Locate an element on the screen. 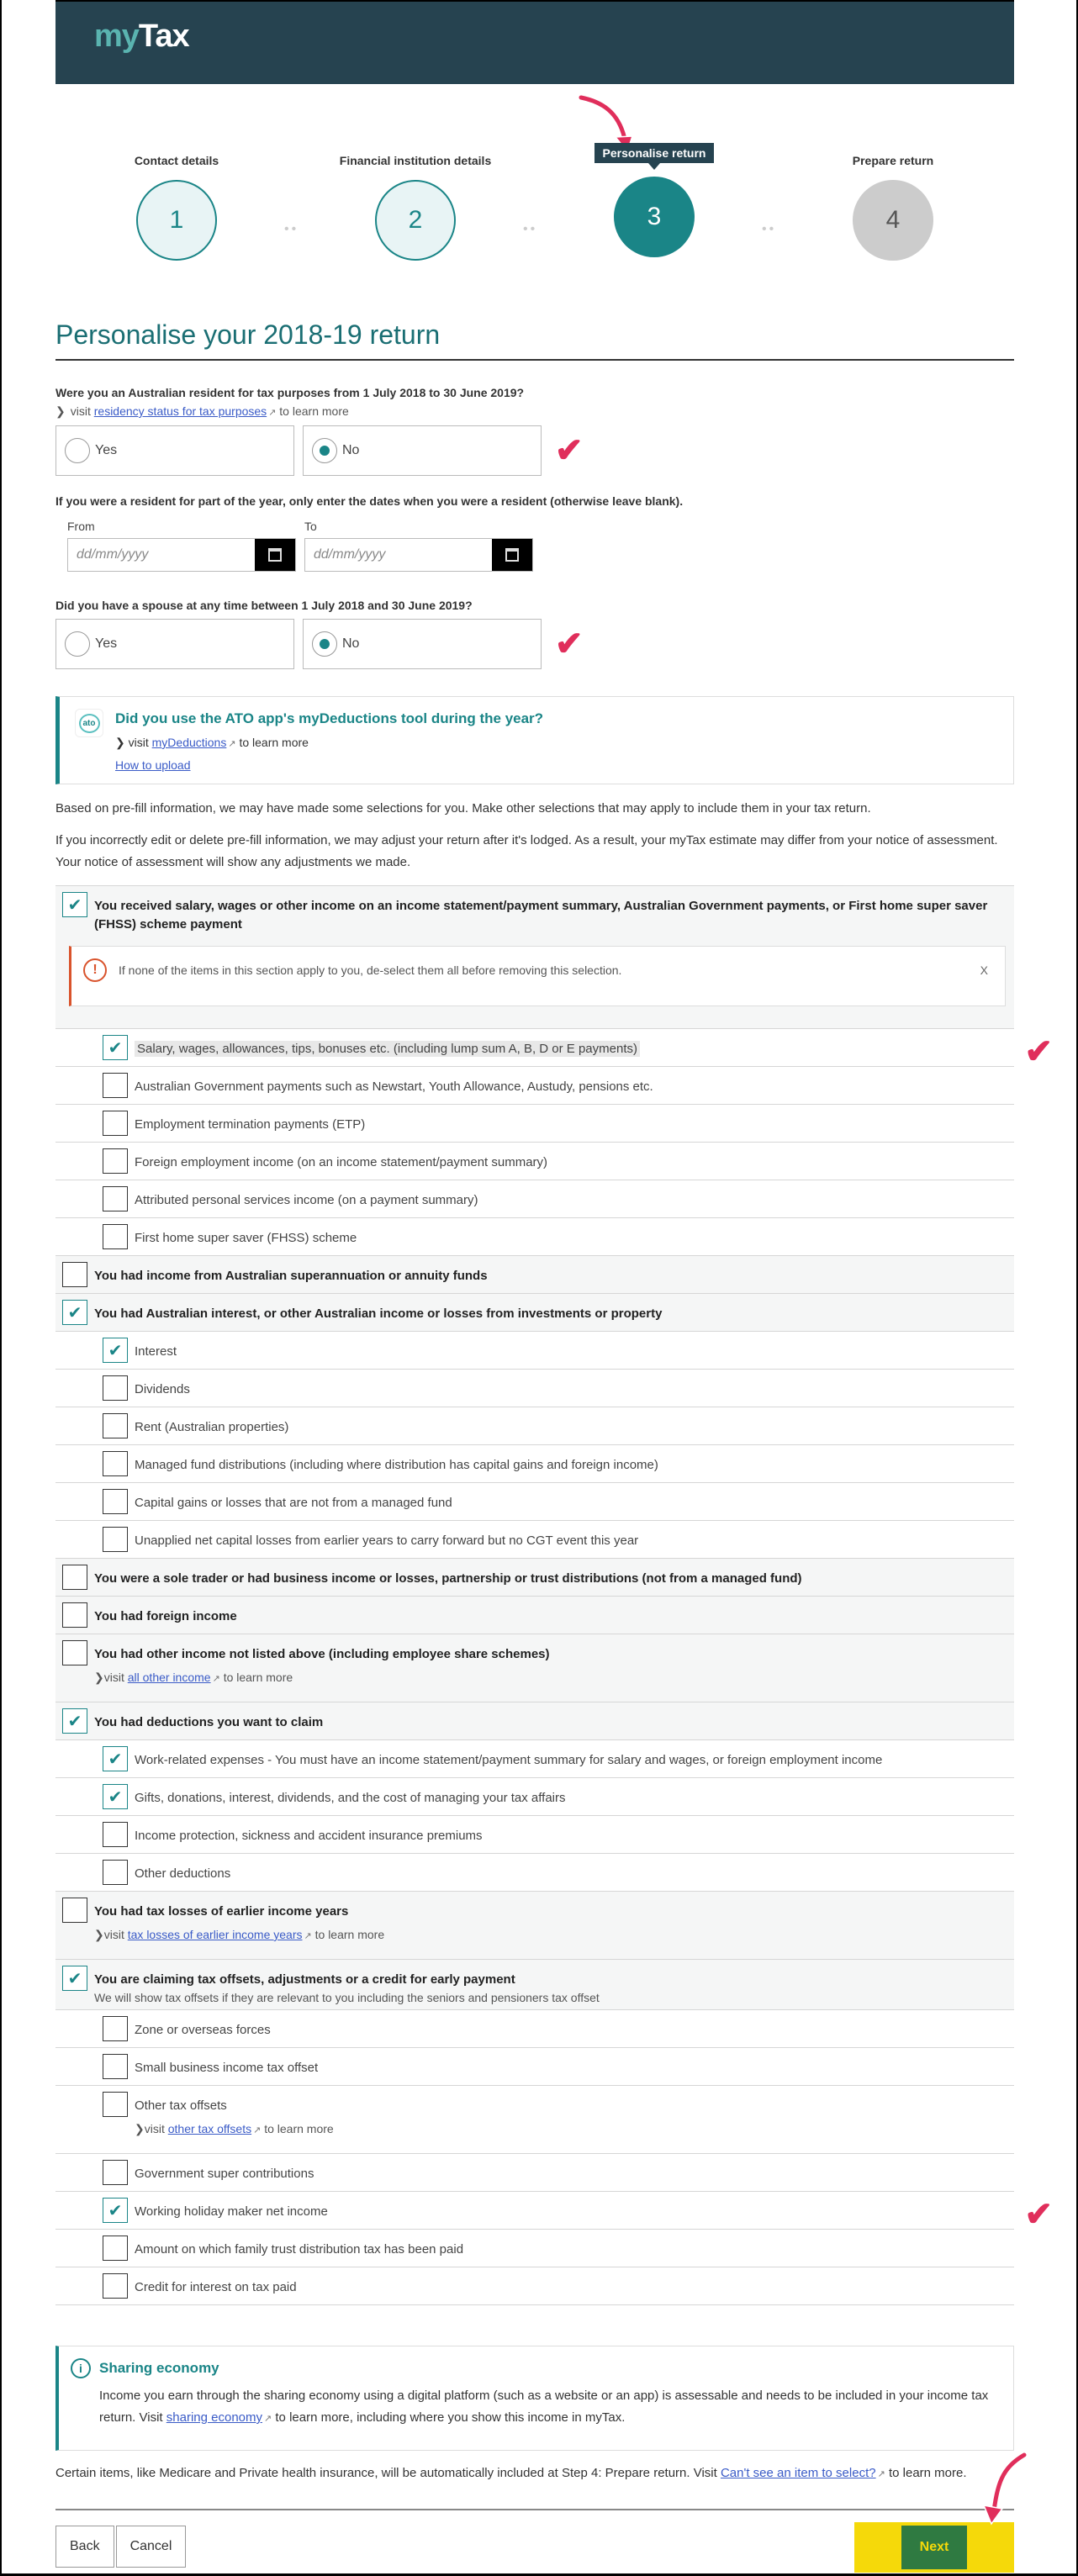  residency-yes-option: Yes is located at coordinates (174, 451).